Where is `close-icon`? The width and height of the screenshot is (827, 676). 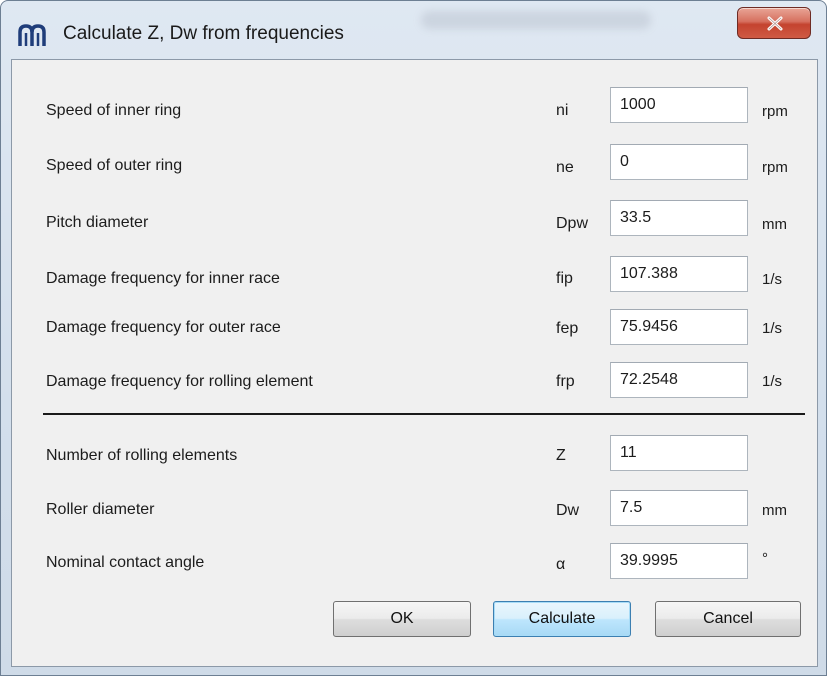
close-icon is located at coordinates (775, 23).